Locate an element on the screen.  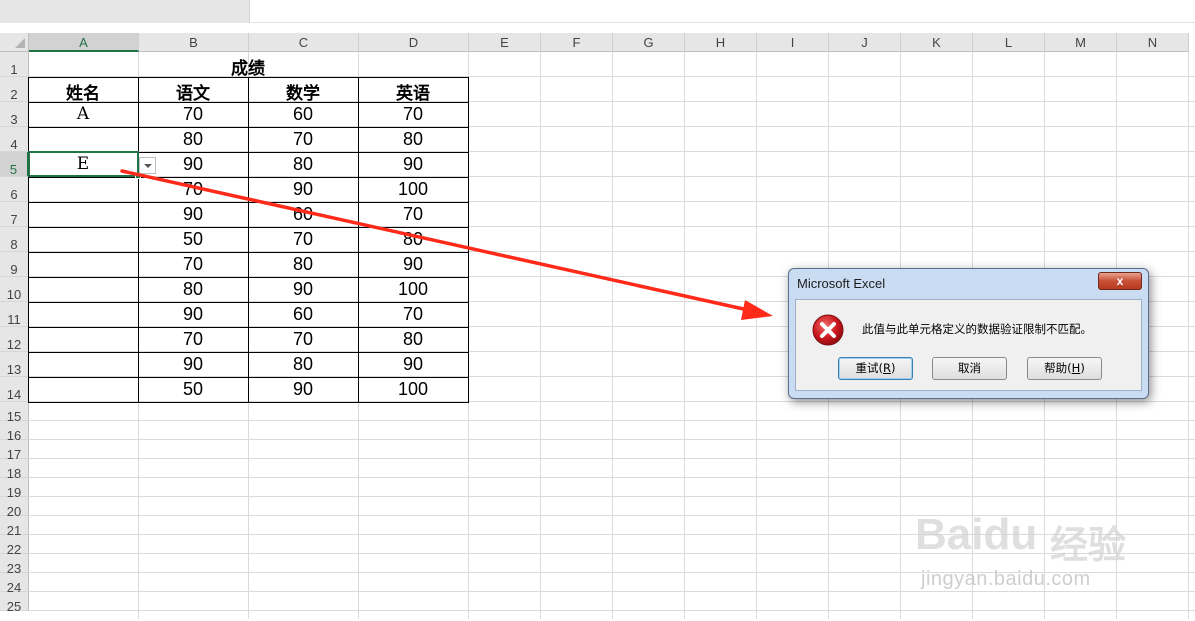
column-header-m: M is located at coordinates (1081, 42).